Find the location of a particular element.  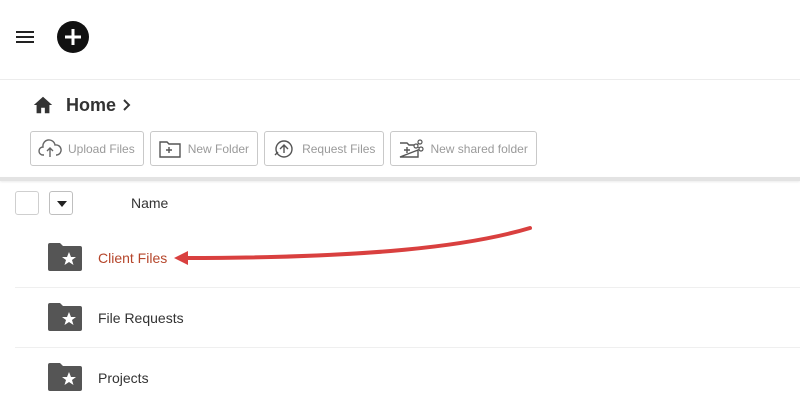

plus-circle-icon is located at coordinates (73, 37).